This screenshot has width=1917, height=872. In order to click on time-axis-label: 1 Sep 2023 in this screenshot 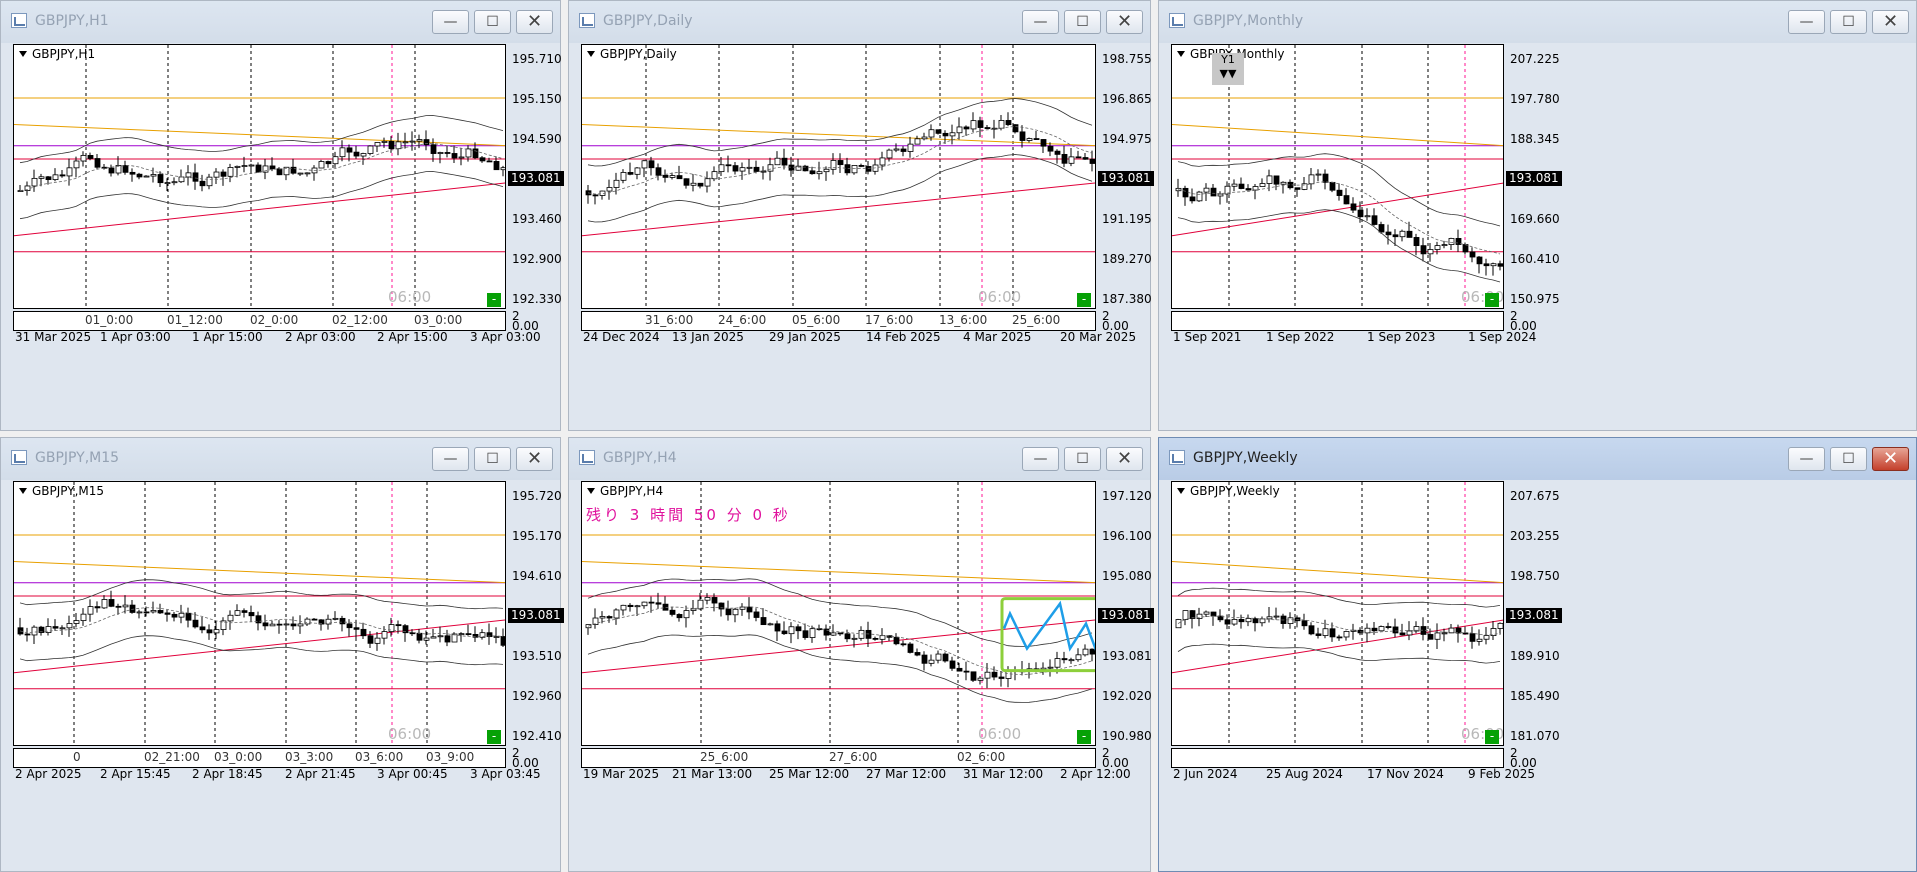, I will do `click(1401, 337)`.